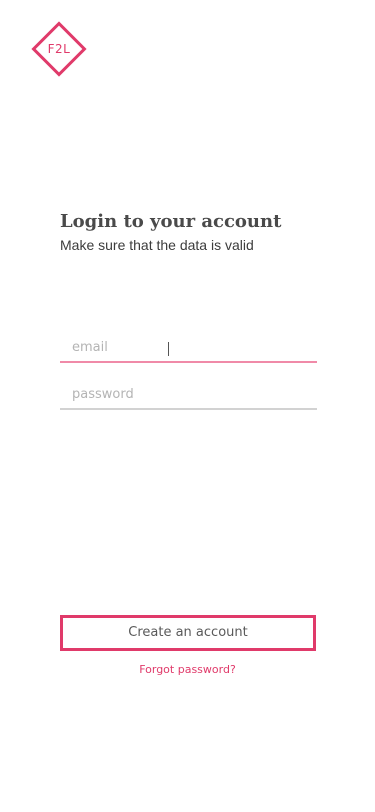 Image resolution: width=375 pixels, height=812 pixels. Describe the element at coordinates (188, 633) in the screenshot. I see `create-account-button: Create an account` at that location.